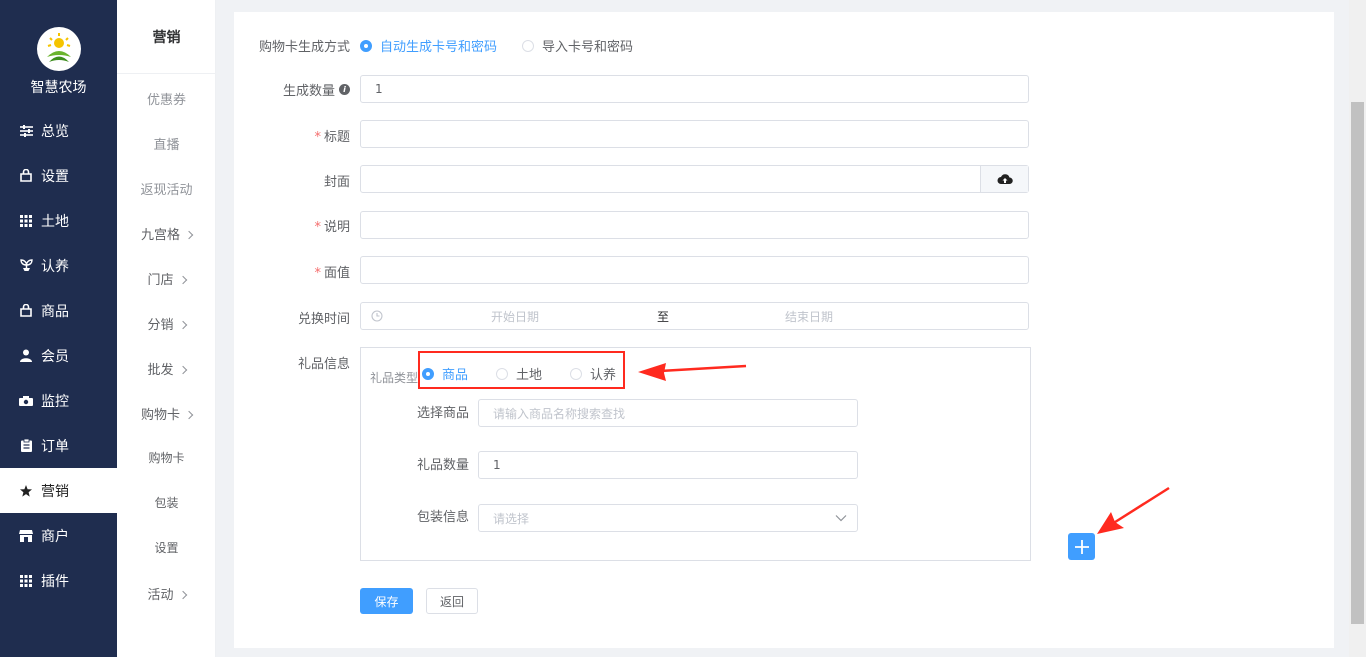  I want to click on scrollbar-thumb, so click(1357, 363).